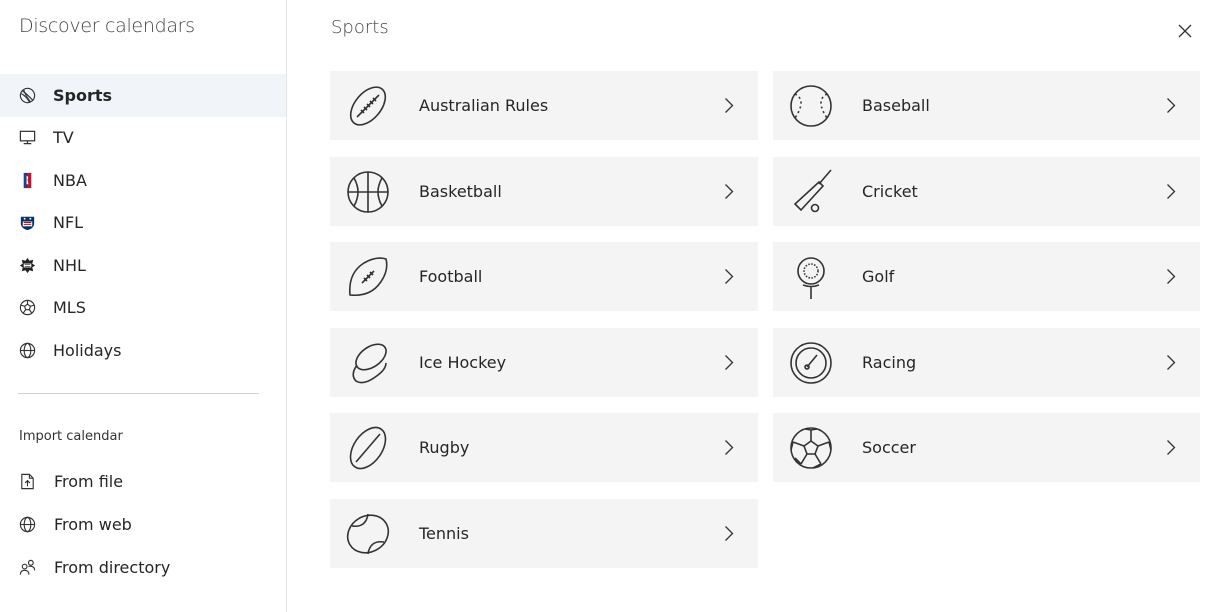 This screenshot has width=1211, height=612. What do you see at coordinates (143, 95) in the screenshot?
I see `sidebar-item-sports: Sports` at bounding box center [143, 95].